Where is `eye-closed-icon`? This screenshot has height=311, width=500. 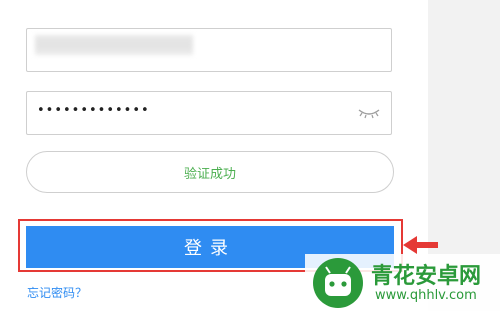 eye-closed-icon is located at coordinates (369, 113).